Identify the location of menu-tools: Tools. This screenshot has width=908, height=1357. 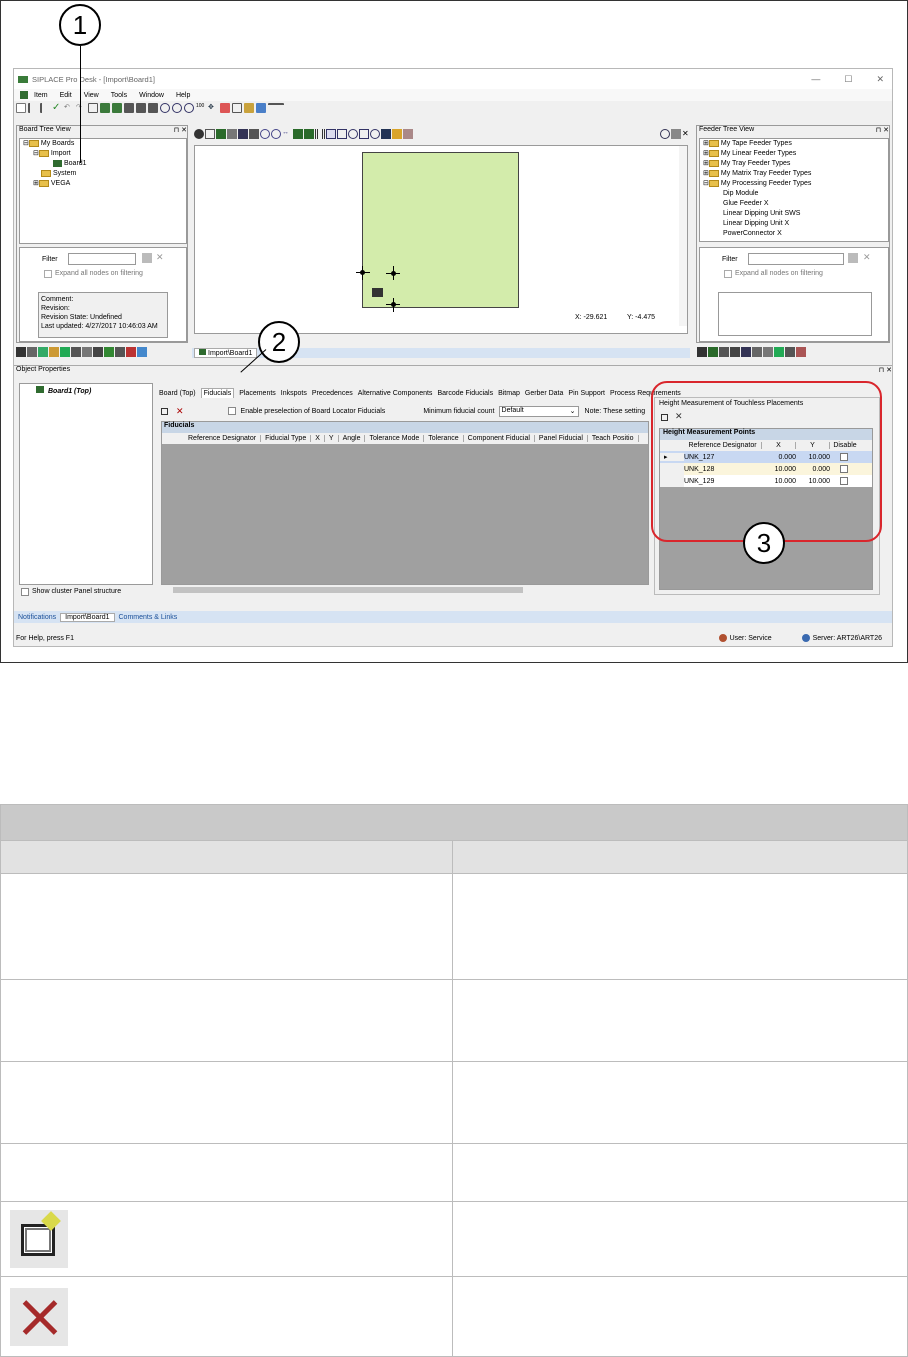
(119, 95).